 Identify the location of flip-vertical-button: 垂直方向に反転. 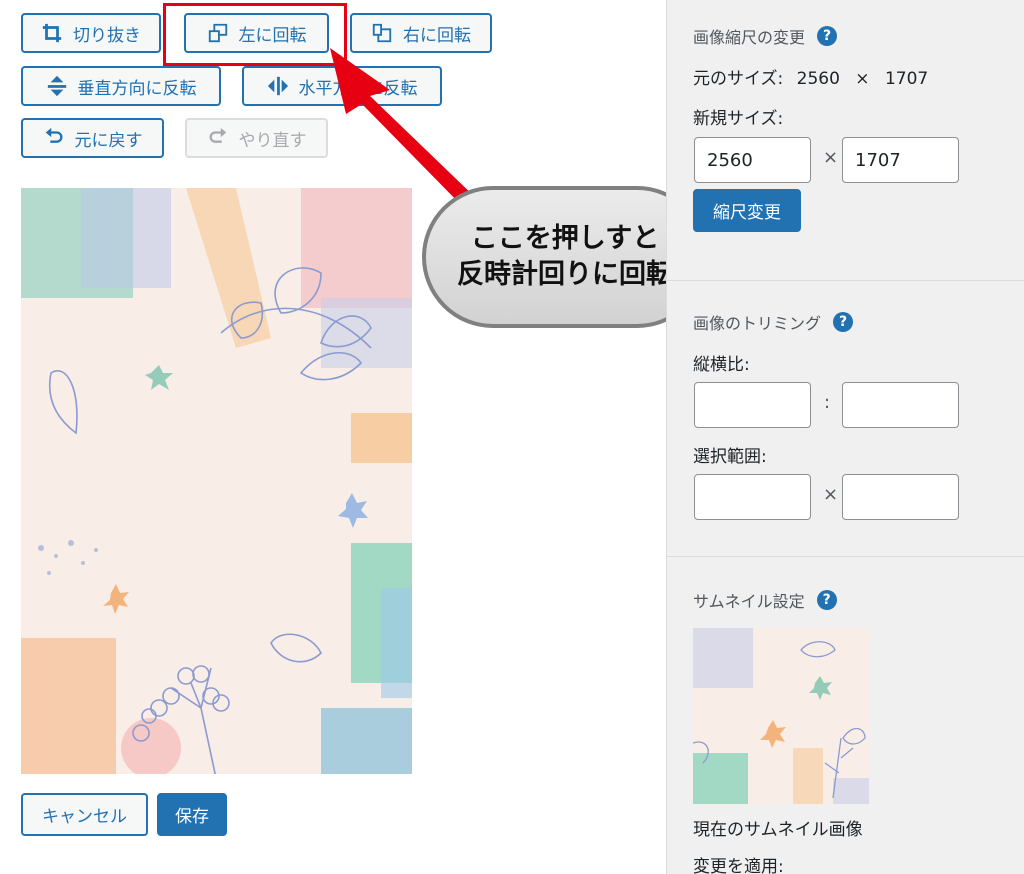
(121, 86).